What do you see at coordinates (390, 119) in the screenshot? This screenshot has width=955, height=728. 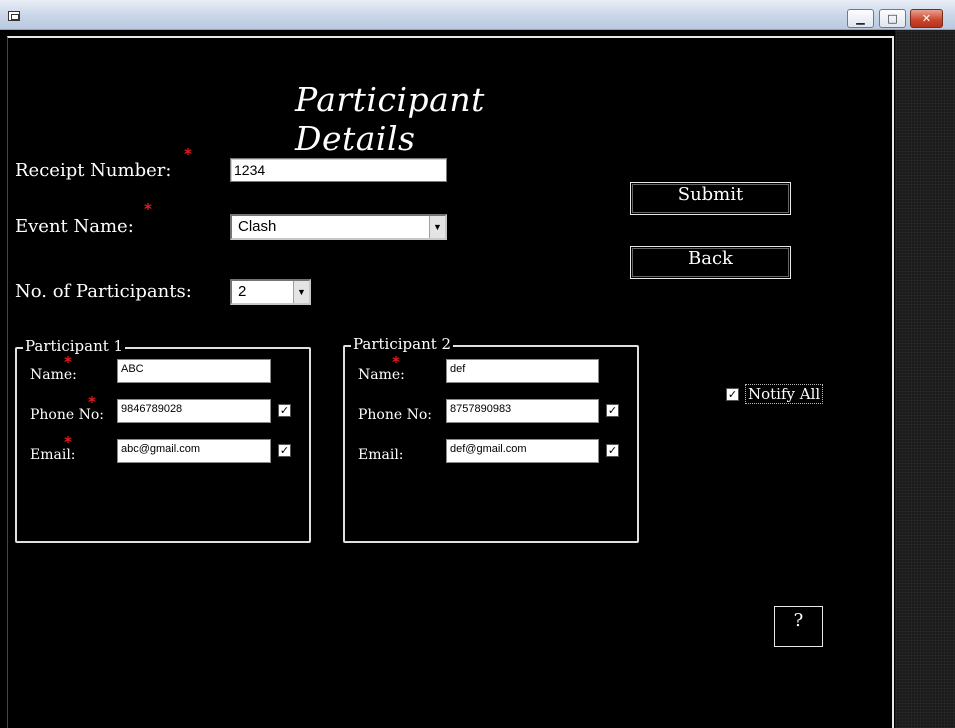 I see `page-title: Participant Details` at bounding box center [390, 119].